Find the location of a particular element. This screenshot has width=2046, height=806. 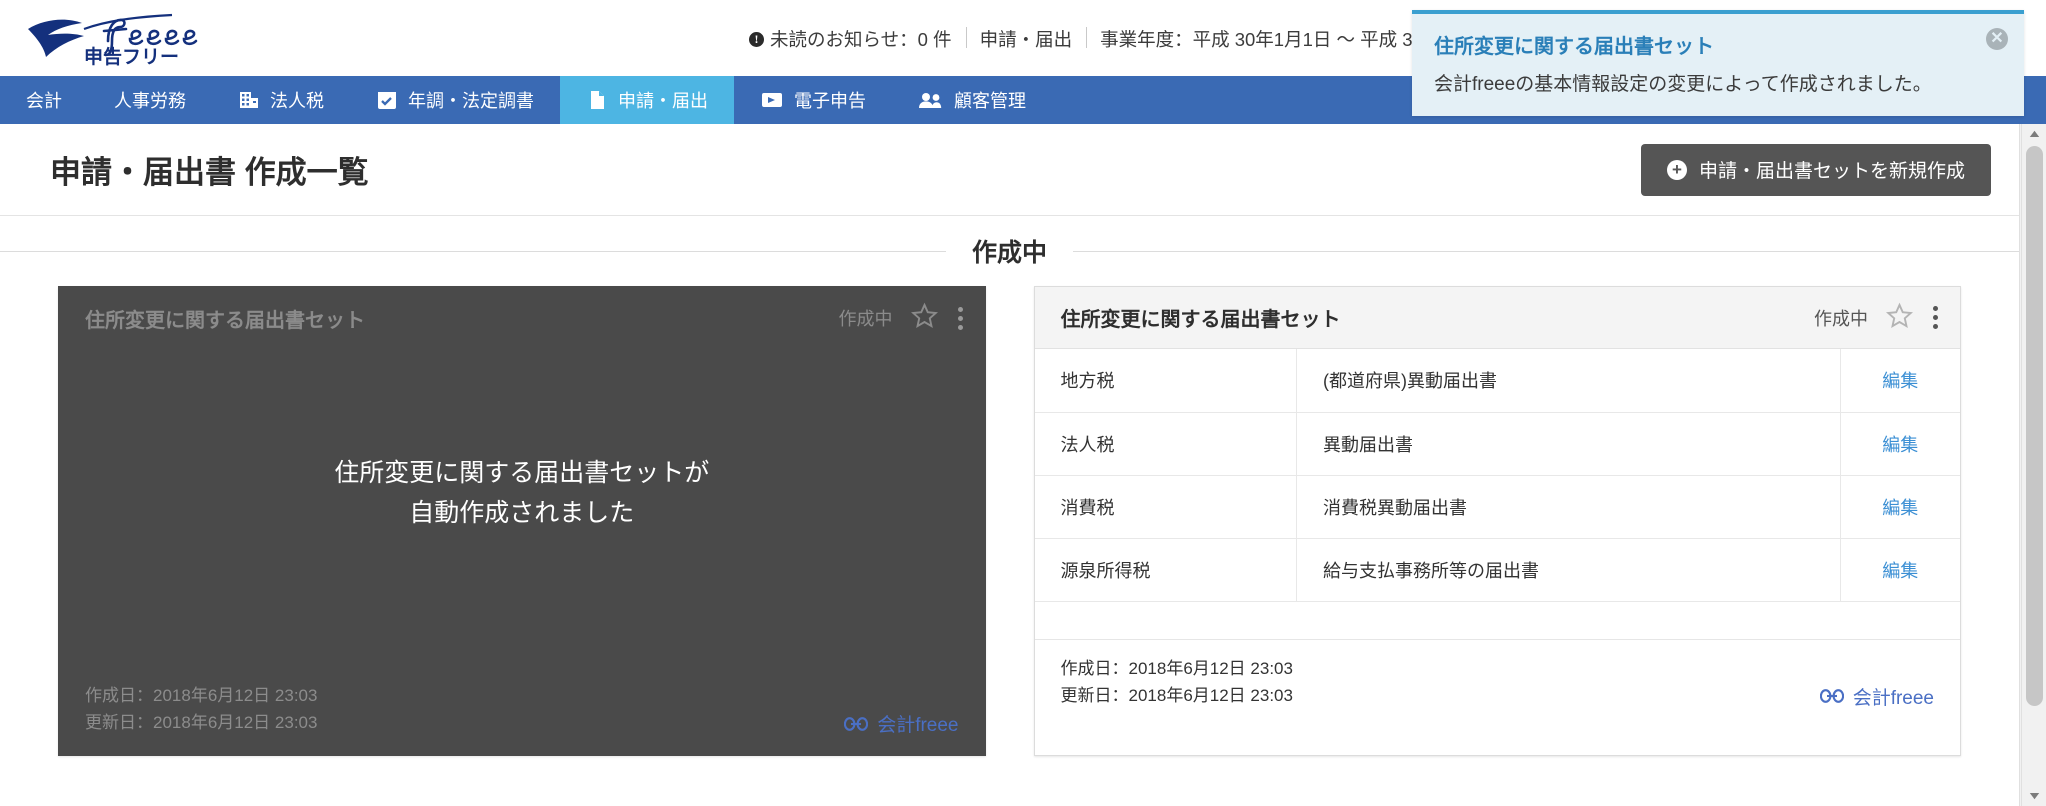

table-row: 地方税 (都道府県)異動届出書 編集 is located at coordinates (1497, 381).